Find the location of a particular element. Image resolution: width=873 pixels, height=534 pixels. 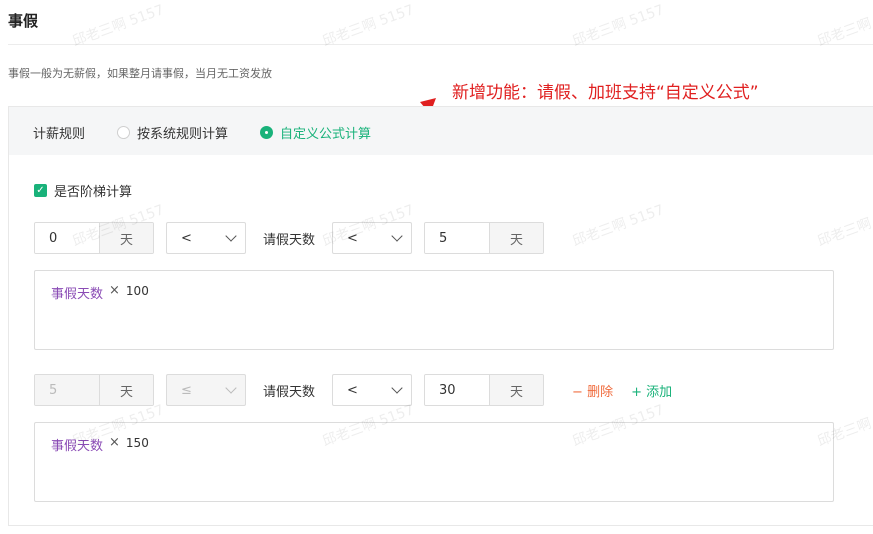

tier2-op1-select: ≤ is located at coordinates (206, 390).